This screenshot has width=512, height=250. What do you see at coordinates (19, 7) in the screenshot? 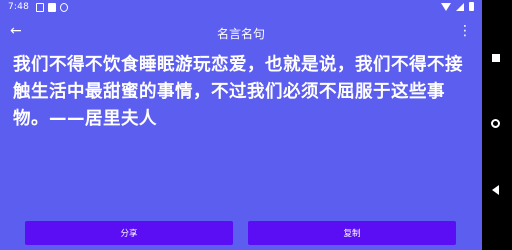
I see `status-time: 7:48` at bounding box center [19, 7].